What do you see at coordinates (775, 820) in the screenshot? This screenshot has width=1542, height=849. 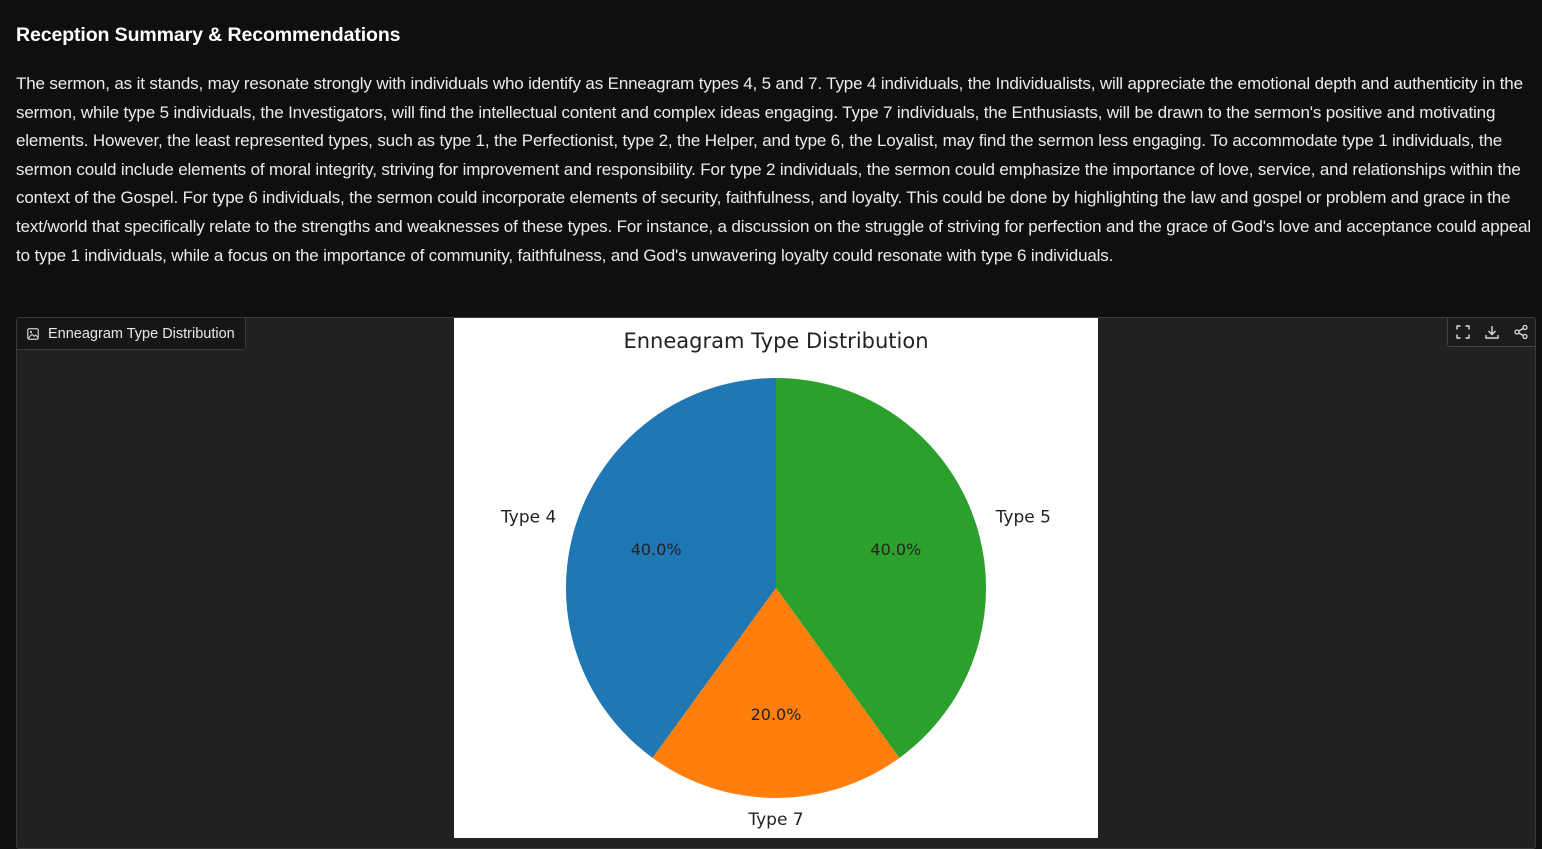 I see `pie-category-label: Type 7` at bounding box center [775, 820].